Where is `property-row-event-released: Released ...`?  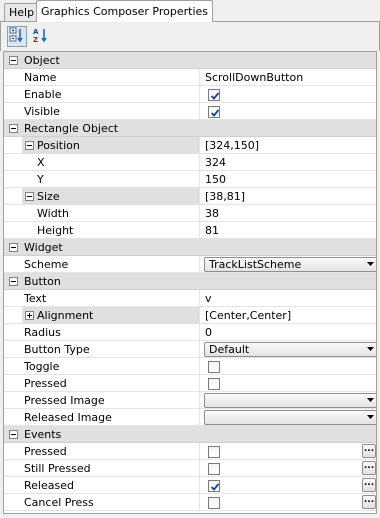
property-row-event-released: Released ... is located at coordinates (190, 485).